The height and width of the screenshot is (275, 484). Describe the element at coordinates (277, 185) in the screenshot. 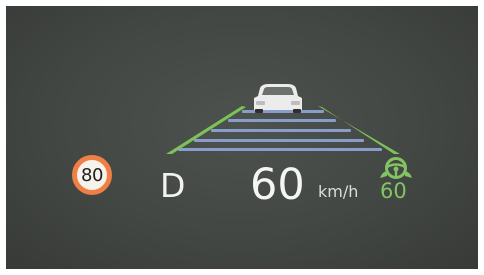

I see `current-speed: 60` at that location.